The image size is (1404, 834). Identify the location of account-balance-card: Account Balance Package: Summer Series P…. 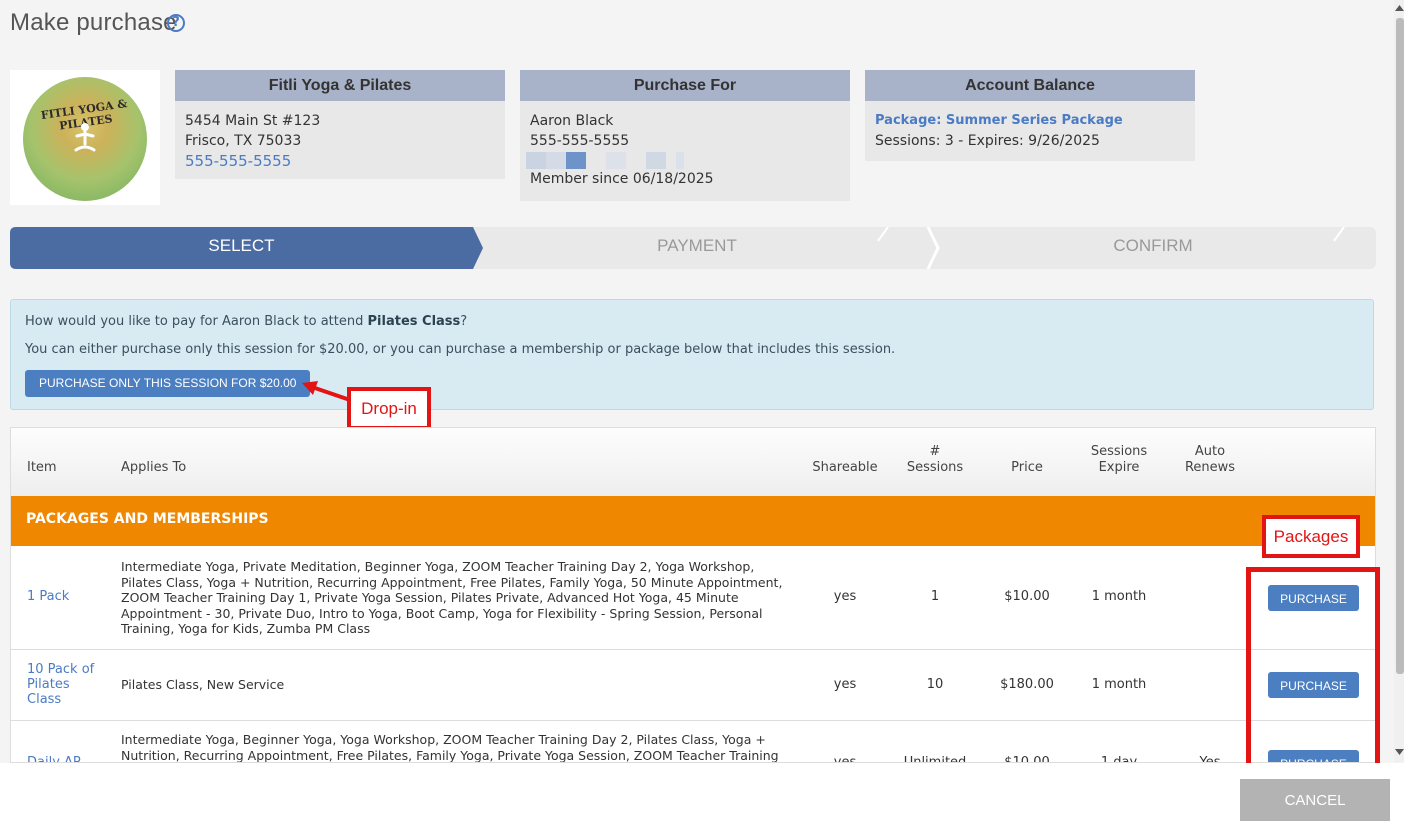
(1030, 115).